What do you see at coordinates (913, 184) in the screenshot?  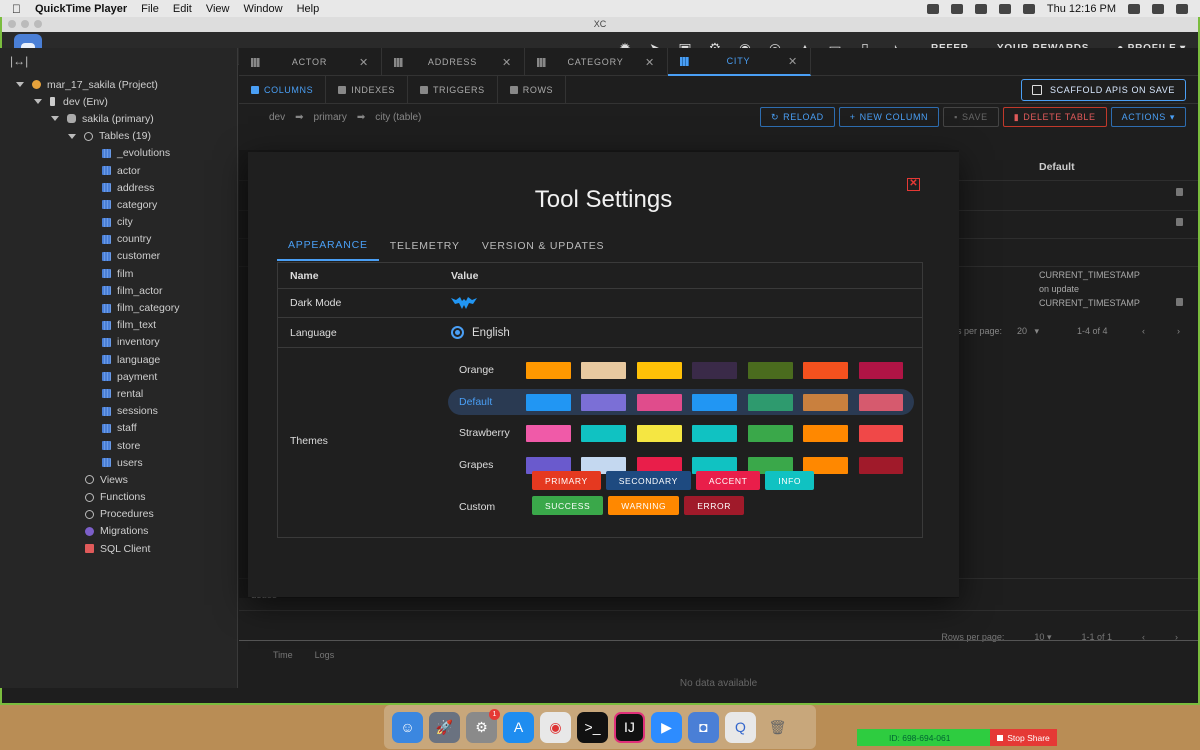 I see `close-icon: ✕` at bounding box center [913, 184].